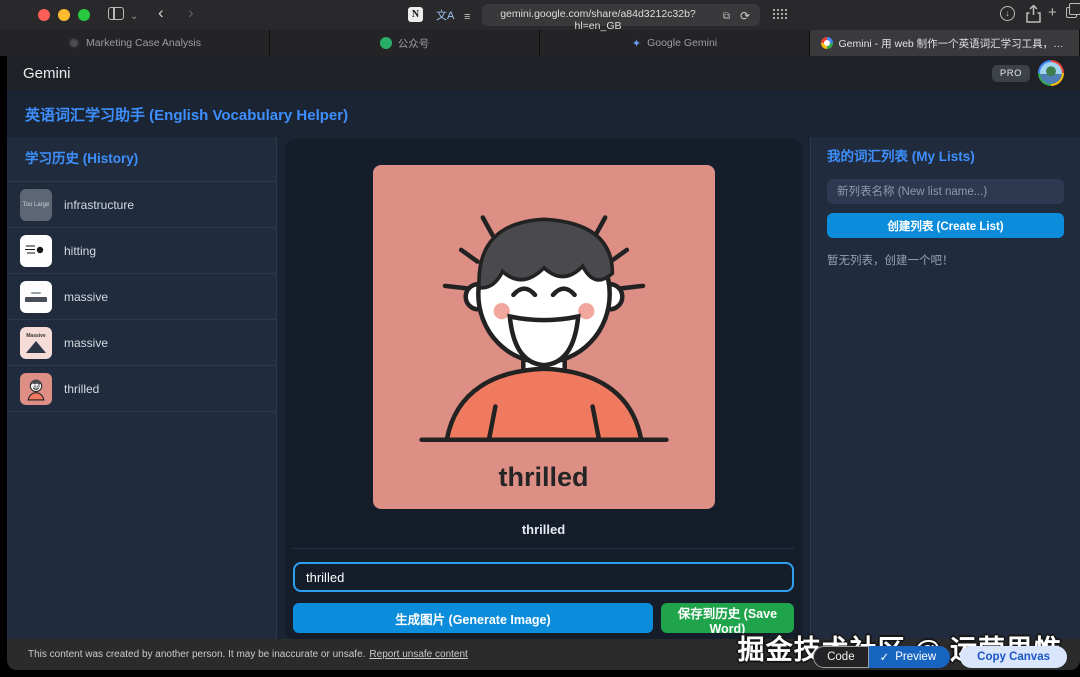 The width and height of the screenshot is (1080, 677). I want to click on history-item-thrilled: thrilled, so click(141, 389).